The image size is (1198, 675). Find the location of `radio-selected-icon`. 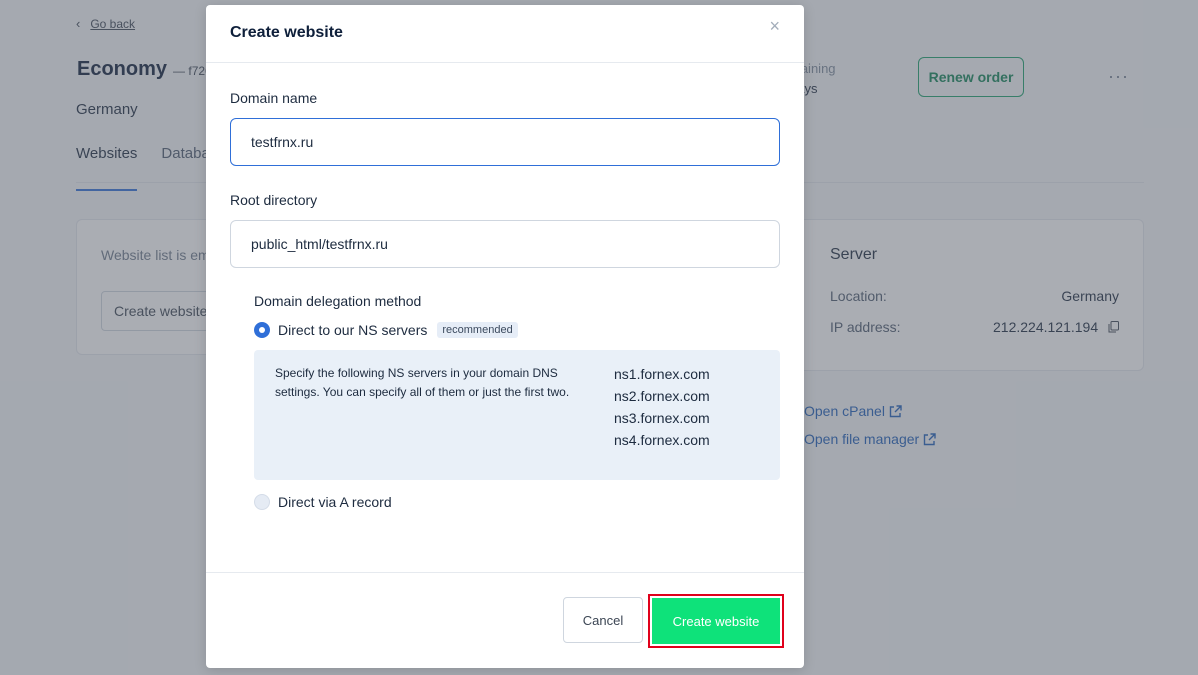

radio-selected-icon is located at coordinates (262, 330).